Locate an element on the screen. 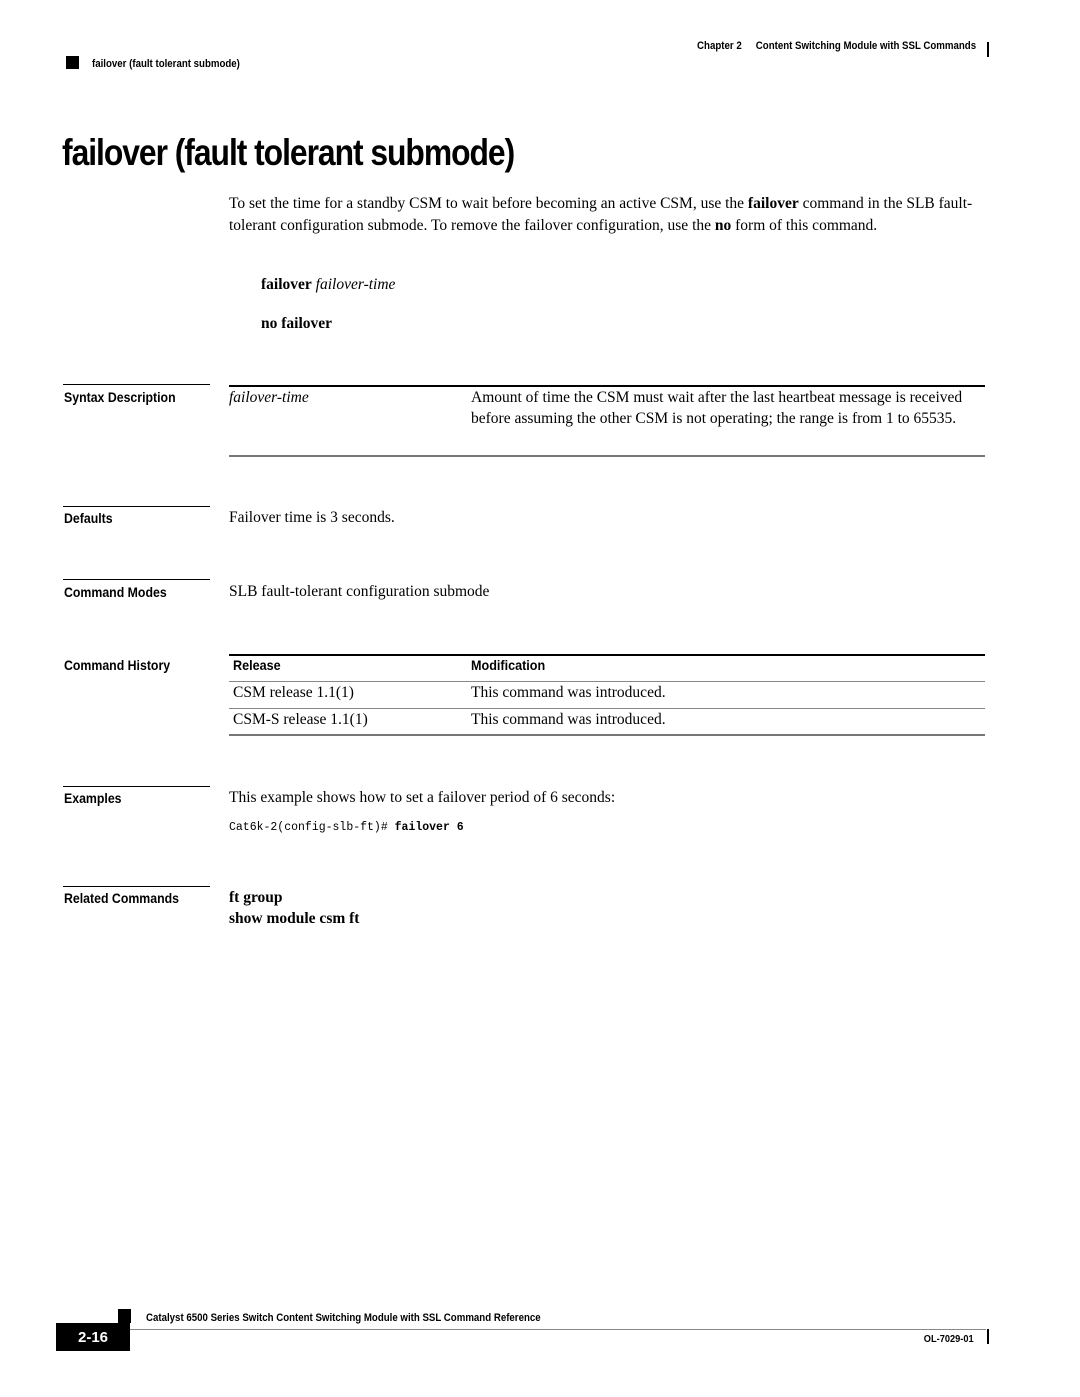  running-header-section: failover (fault tolerant submode) is located at coordinates (166, 64).